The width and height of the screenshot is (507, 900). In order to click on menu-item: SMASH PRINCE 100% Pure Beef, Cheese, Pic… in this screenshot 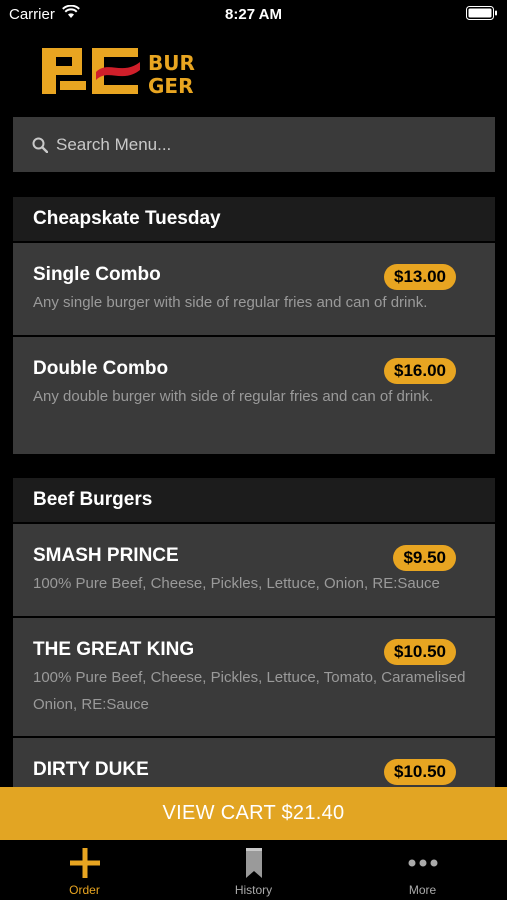, I will do `click(254, 570)`.